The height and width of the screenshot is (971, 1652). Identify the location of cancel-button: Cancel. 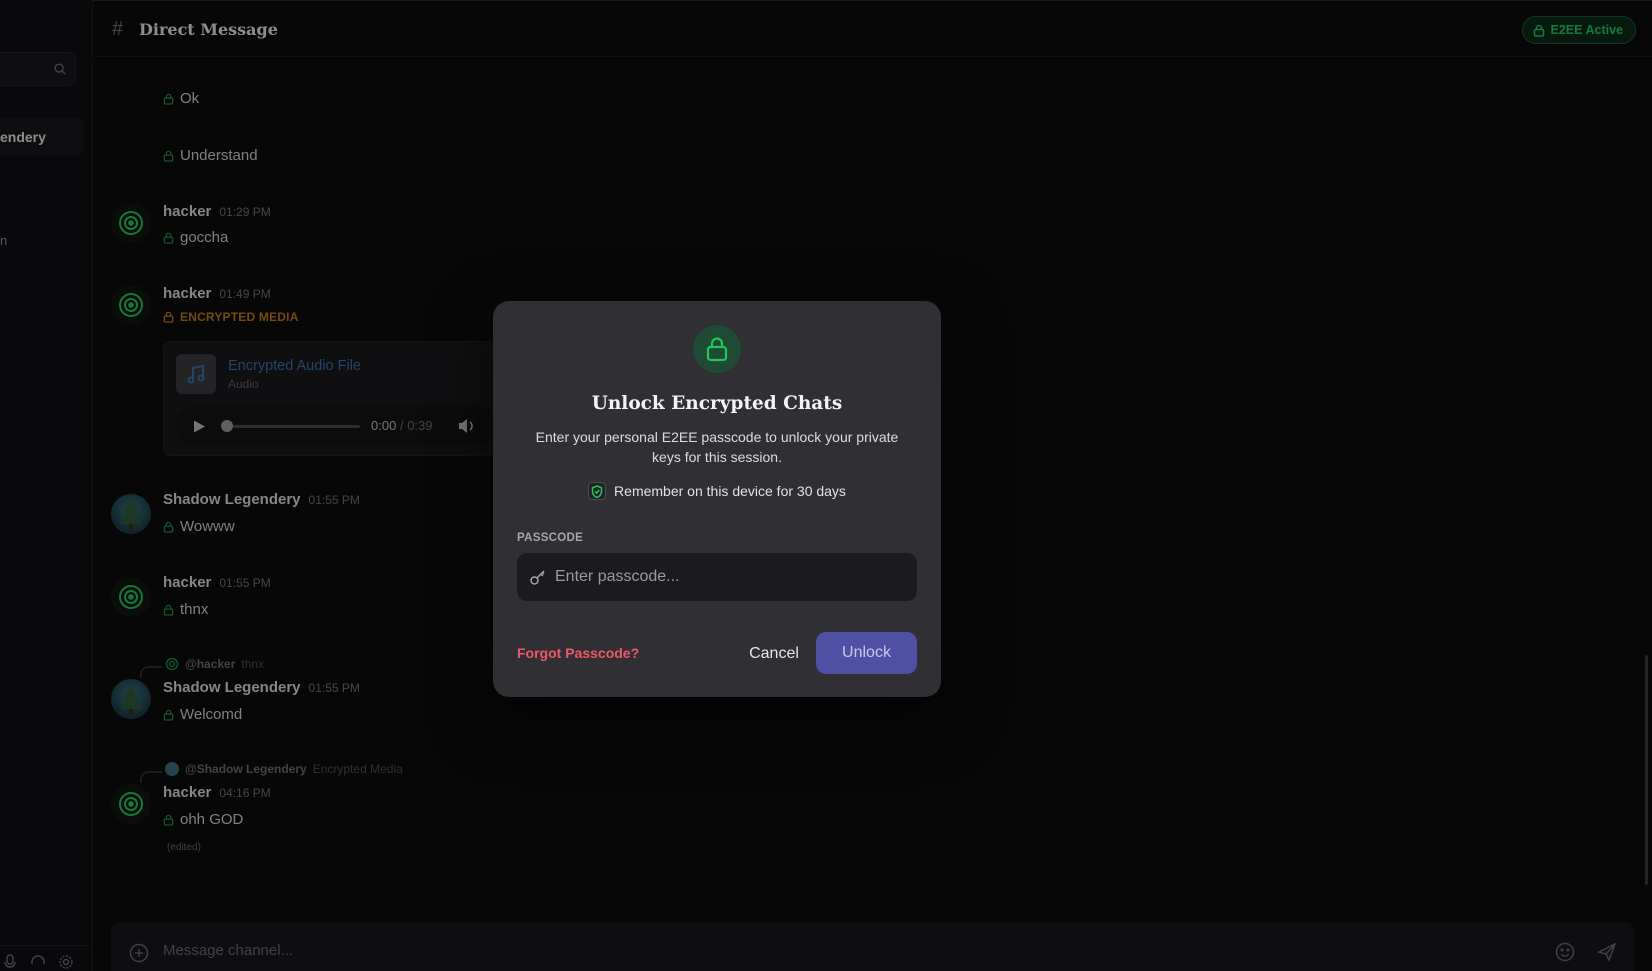
(774, 654).